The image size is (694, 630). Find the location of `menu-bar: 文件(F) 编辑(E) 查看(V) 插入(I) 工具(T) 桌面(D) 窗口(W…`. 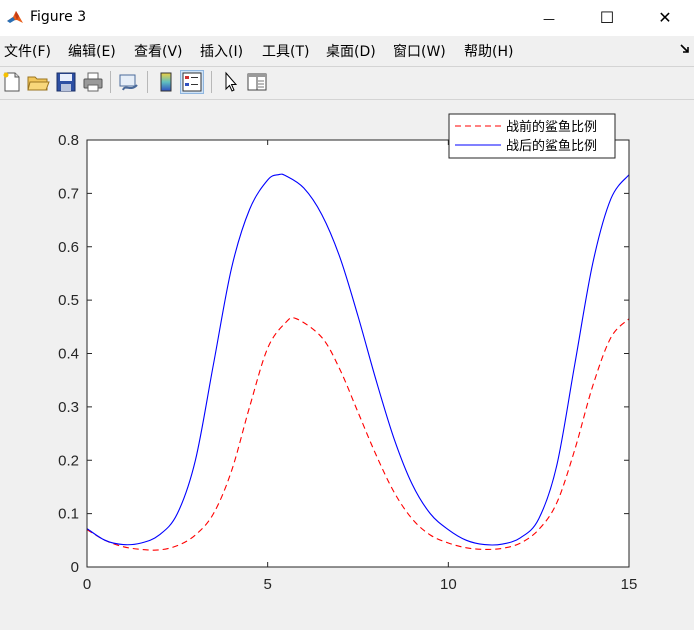

menu-bar: 文件(F) 编辑(E) 查看(V) 插入(I) 工具(T) 桌面(D) 窗口(W… is located at coordinates (347, 51).